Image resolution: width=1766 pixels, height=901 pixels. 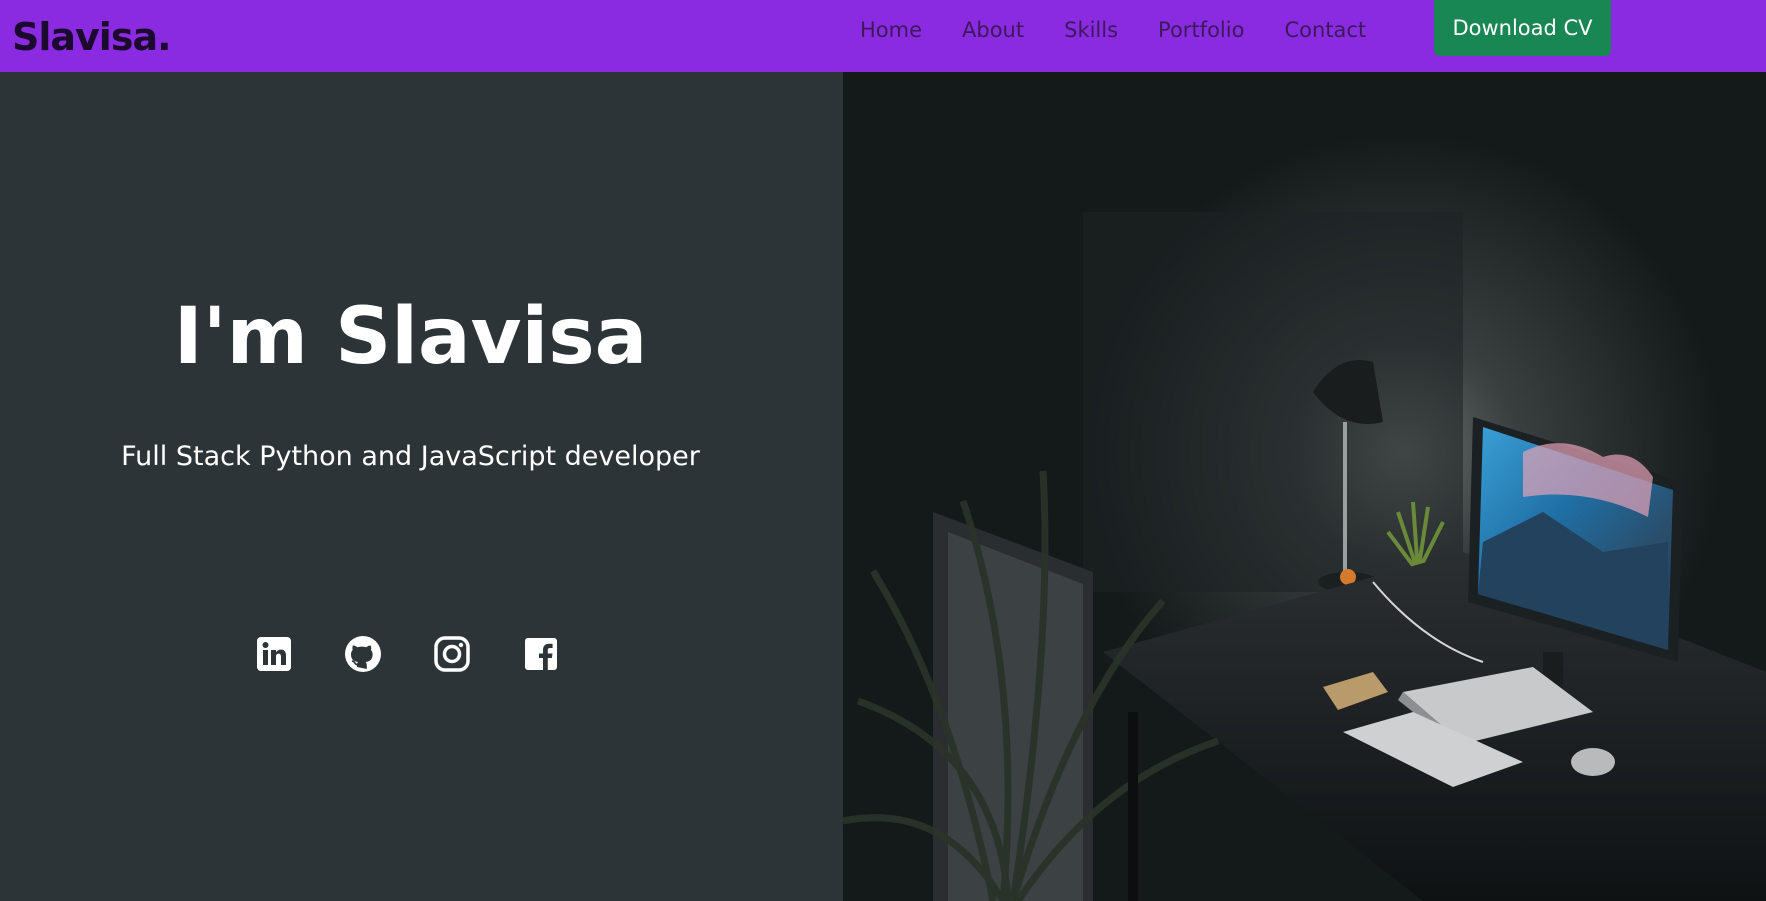 What do you see at coordinates (1201, 30) in the screenshot?
I see `nav-link-portfolio: Portfolio` at bounding box center [1201, 30].